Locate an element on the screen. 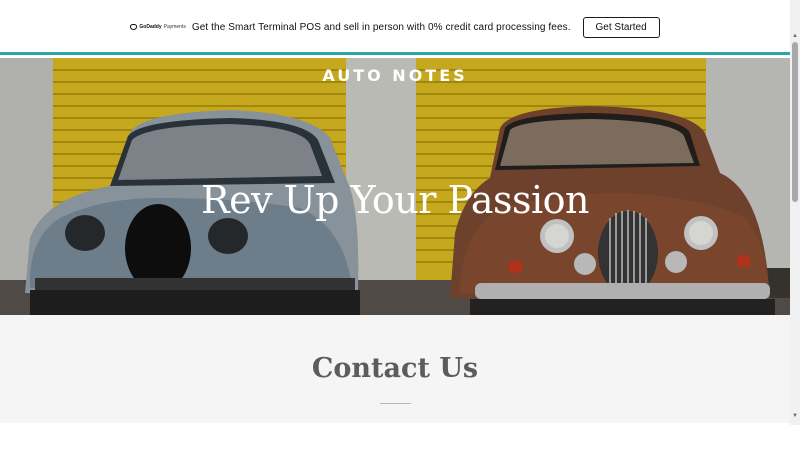 The image size is (800, 450). scrollbar-thumb is located at coordinates (795, 122).